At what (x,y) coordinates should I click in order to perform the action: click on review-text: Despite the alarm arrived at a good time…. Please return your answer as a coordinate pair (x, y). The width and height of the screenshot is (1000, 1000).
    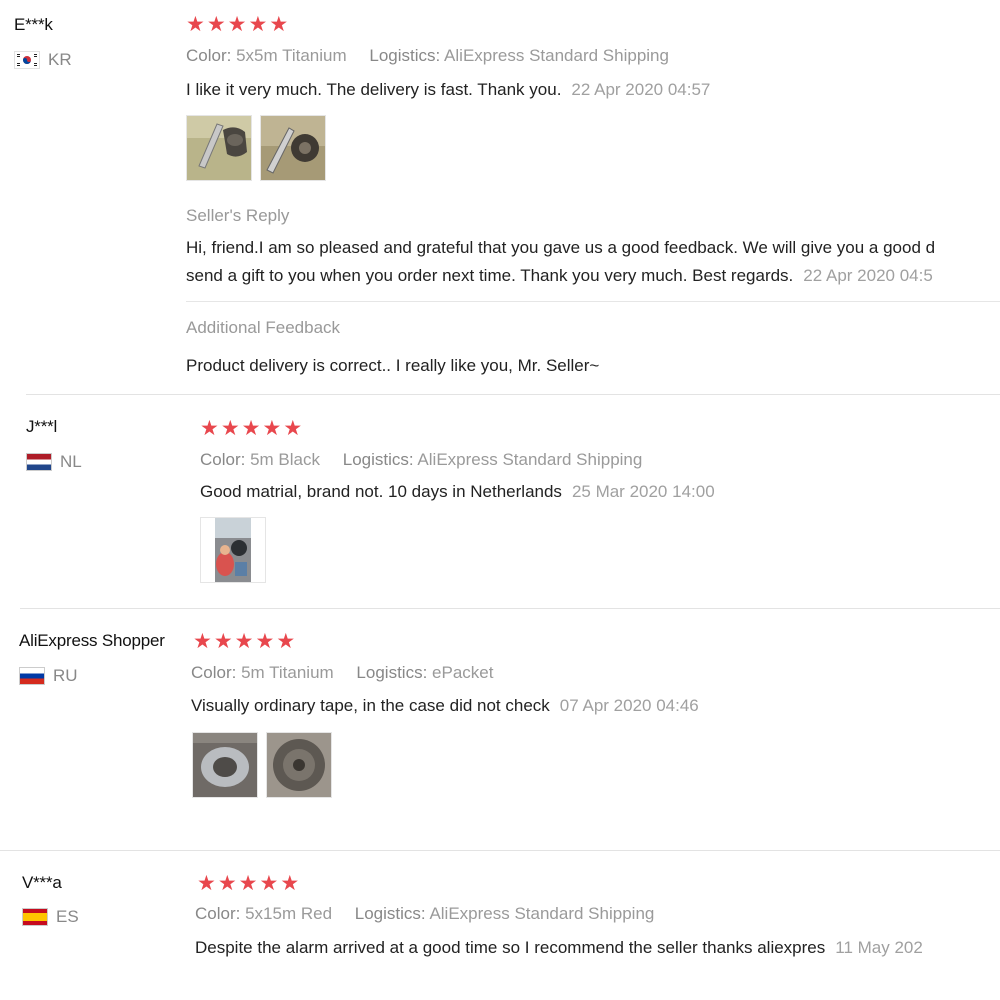
    Looking at the image, I should click on (559, 948).